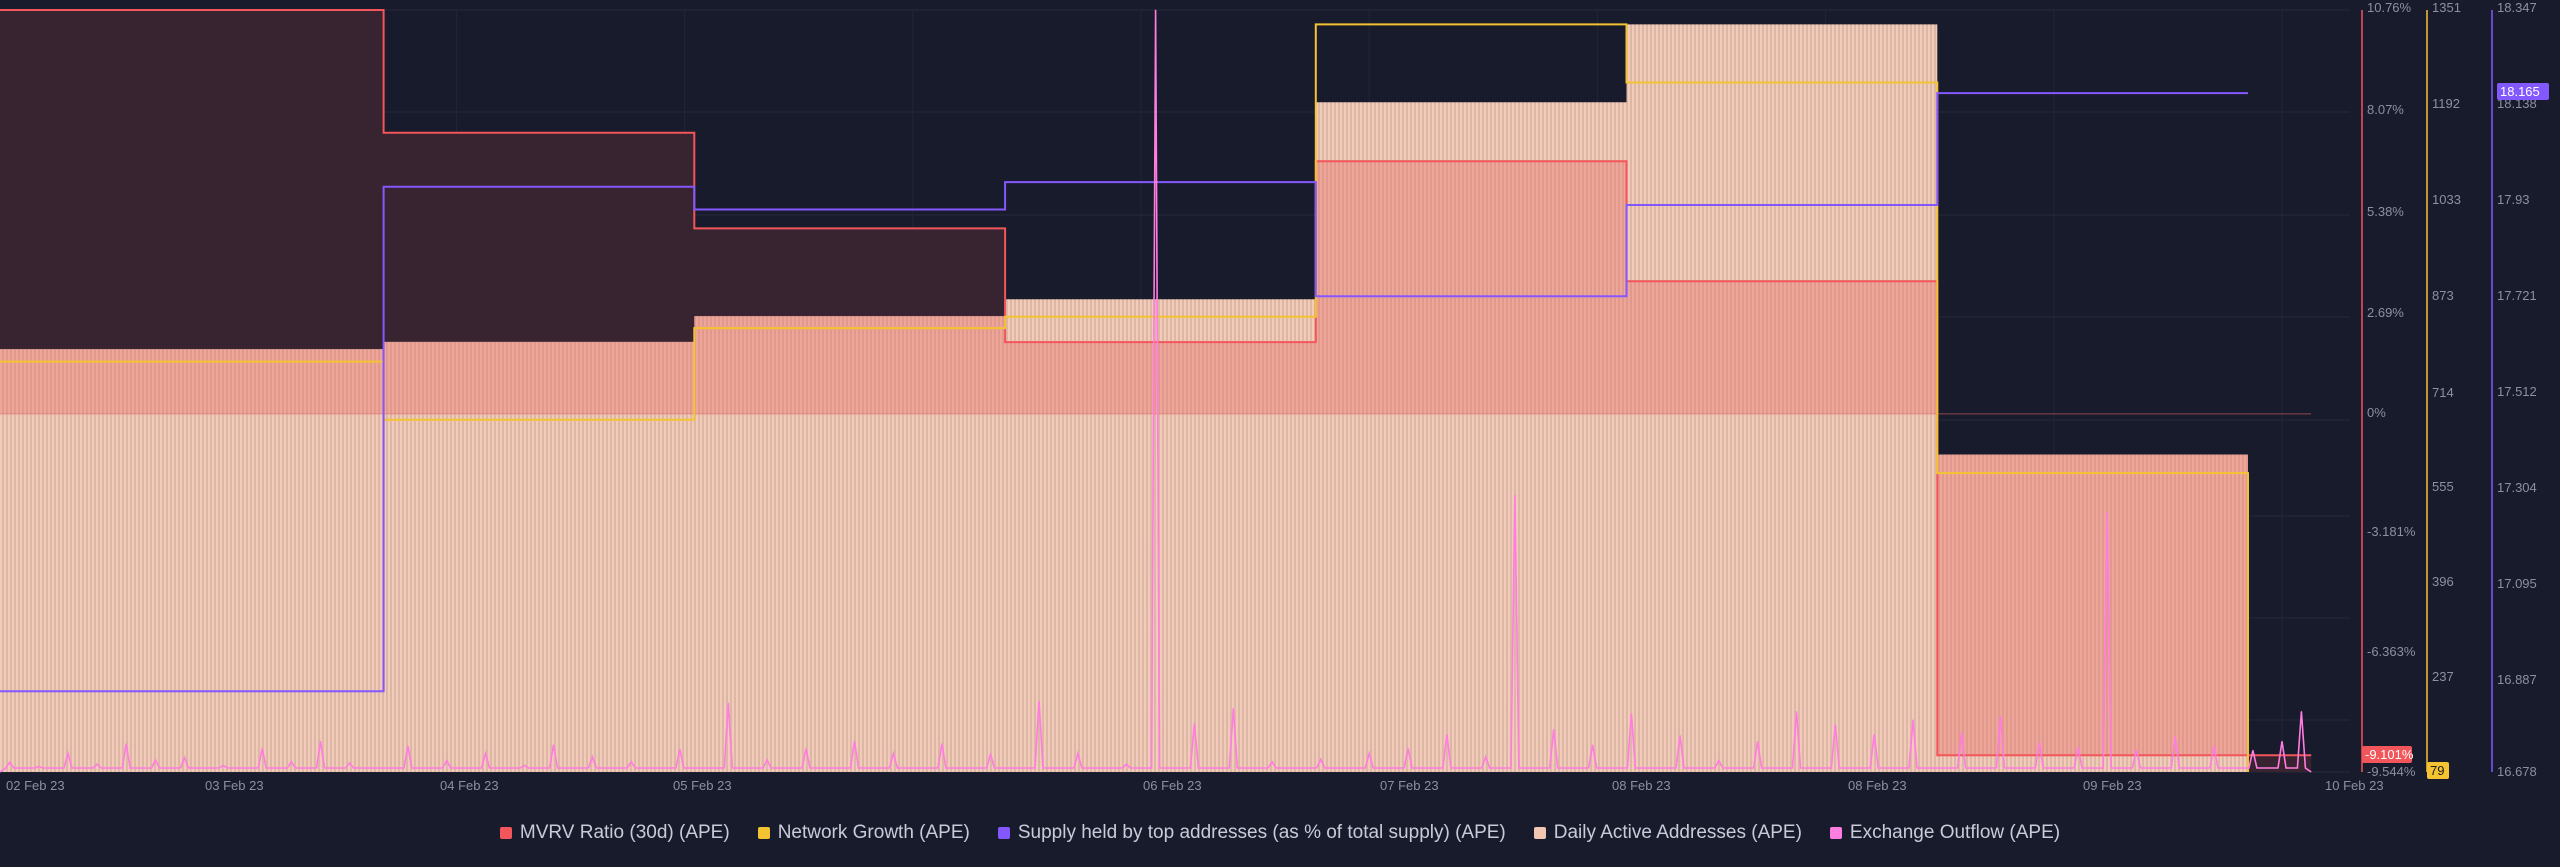 This screenshot has height=867, width=2560. Describe the element at coordinates (2517, 295) in the screenshot. I see `supply-tick-label-3: 17.721` at that location.